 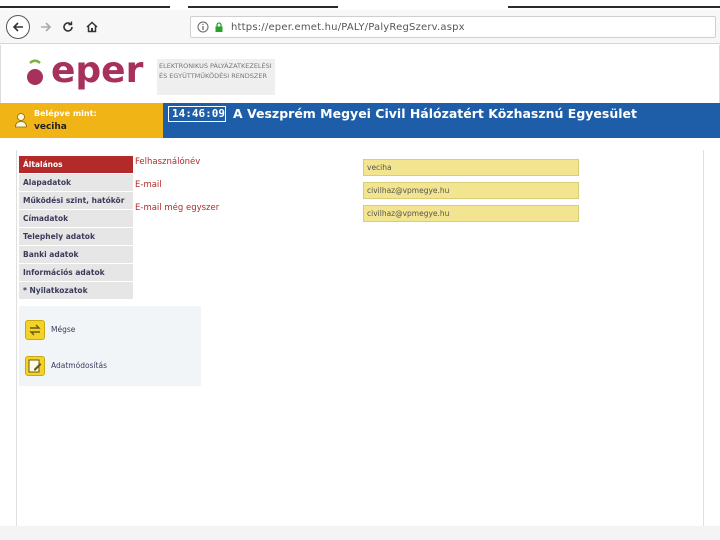 What do you see at coordinates (76, 273) in the screenshot?
I see `sidebar-item-informacios-adatok: Információs adatok` at bounding box center [76, 273].